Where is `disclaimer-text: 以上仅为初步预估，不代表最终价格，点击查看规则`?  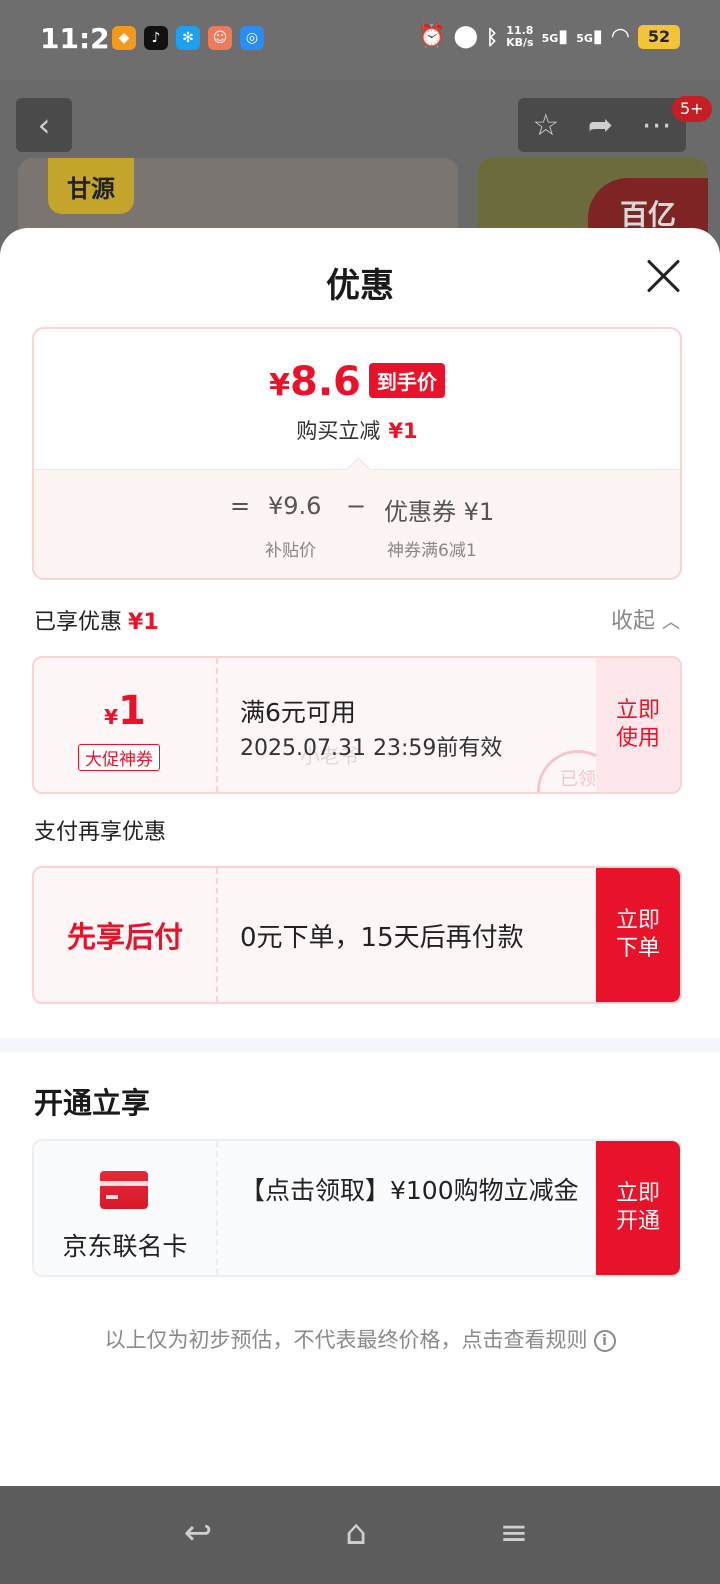 disclaimer-text: 以上仅为初步预估，不代表最终价格，点击查看规则 is located at coordinates (346, 1340).